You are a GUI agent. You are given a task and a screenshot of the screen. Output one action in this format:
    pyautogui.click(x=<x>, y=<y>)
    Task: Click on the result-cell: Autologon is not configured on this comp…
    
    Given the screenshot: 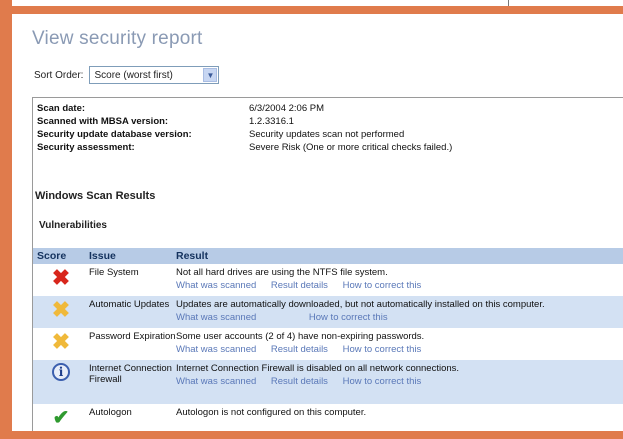 What is the action you would take?
    pyautogui.click(x=399, y=416)
    